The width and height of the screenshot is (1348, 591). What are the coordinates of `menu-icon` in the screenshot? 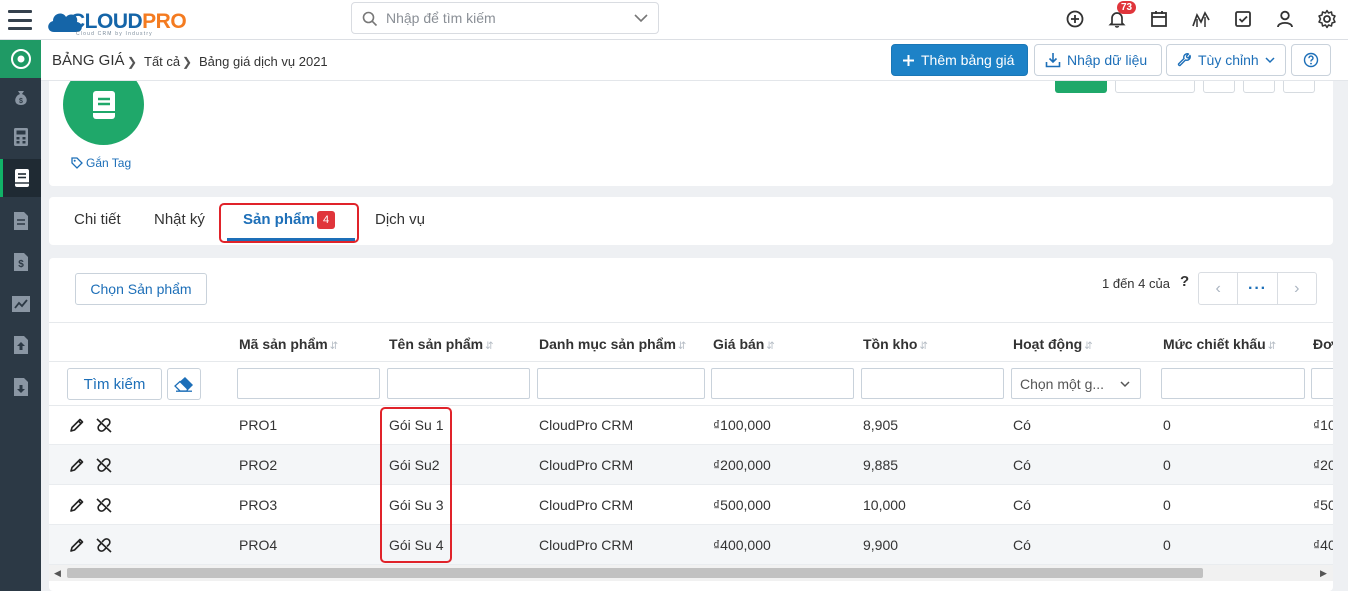 It's located at (20, 20).